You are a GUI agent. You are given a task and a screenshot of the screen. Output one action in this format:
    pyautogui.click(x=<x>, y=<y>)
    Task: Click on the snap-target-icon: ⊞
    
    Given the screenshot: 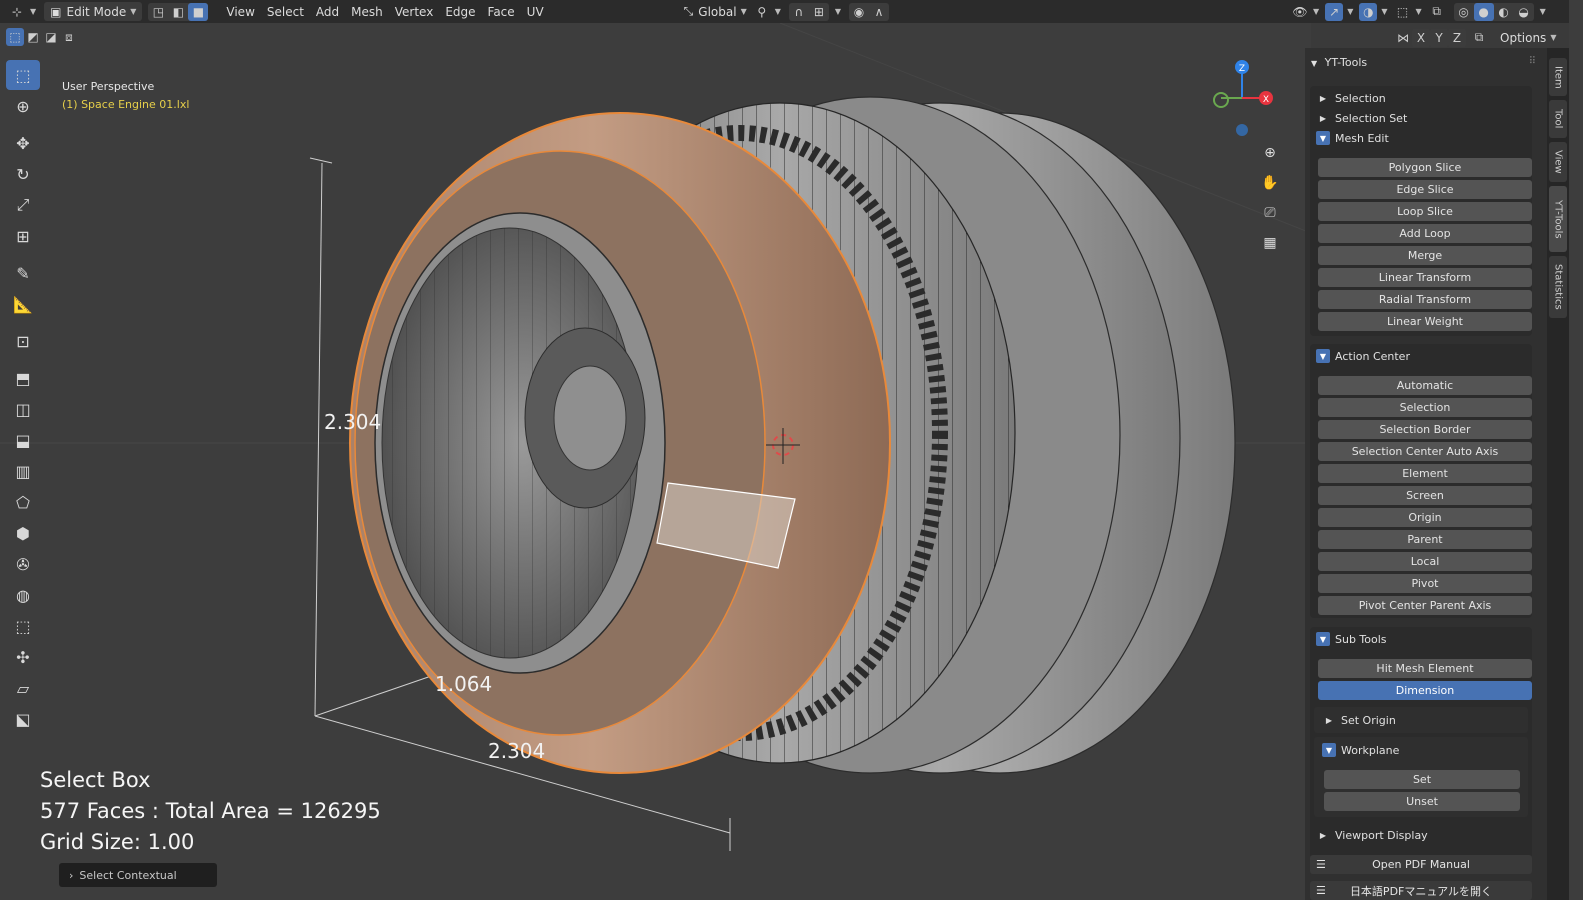 What is the action you would take?
    pyautogui.click(x=819, y=12)
    